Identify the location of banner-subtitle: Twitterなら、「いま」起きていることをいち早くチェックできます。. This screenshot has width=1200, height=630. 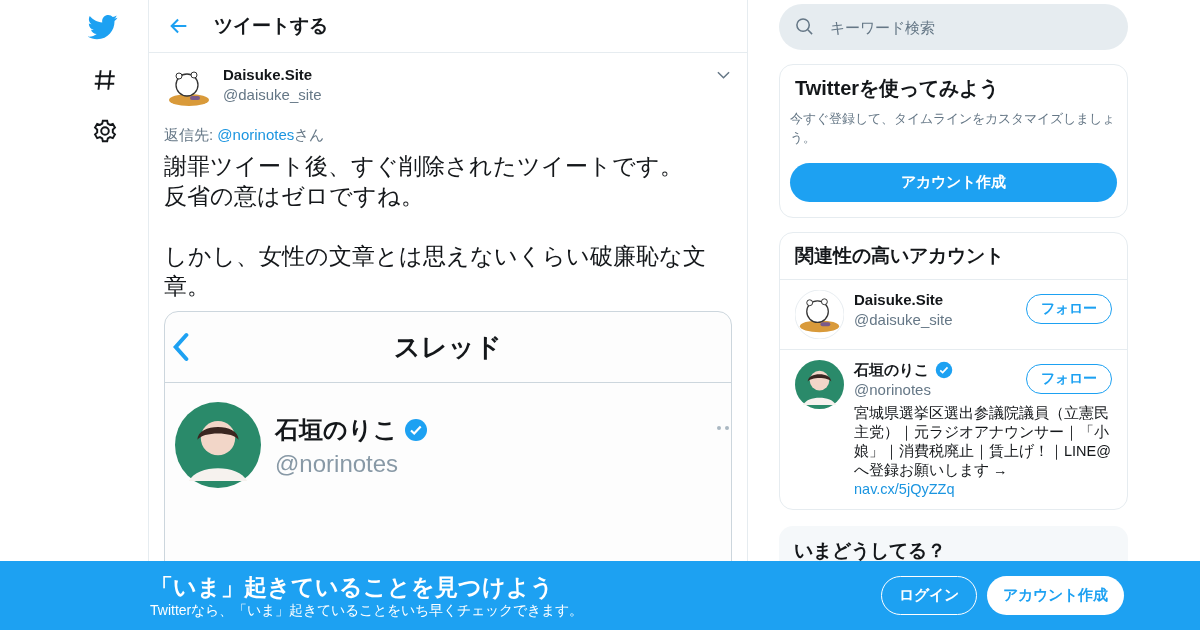
(367, 609).